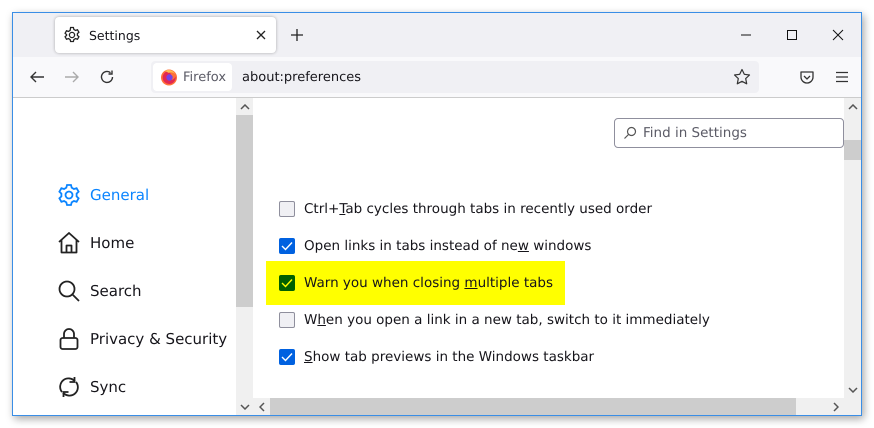 The height and width of the screenshot is (428, 874). I want to click on sidebar-item: Home, so click(146, 243).